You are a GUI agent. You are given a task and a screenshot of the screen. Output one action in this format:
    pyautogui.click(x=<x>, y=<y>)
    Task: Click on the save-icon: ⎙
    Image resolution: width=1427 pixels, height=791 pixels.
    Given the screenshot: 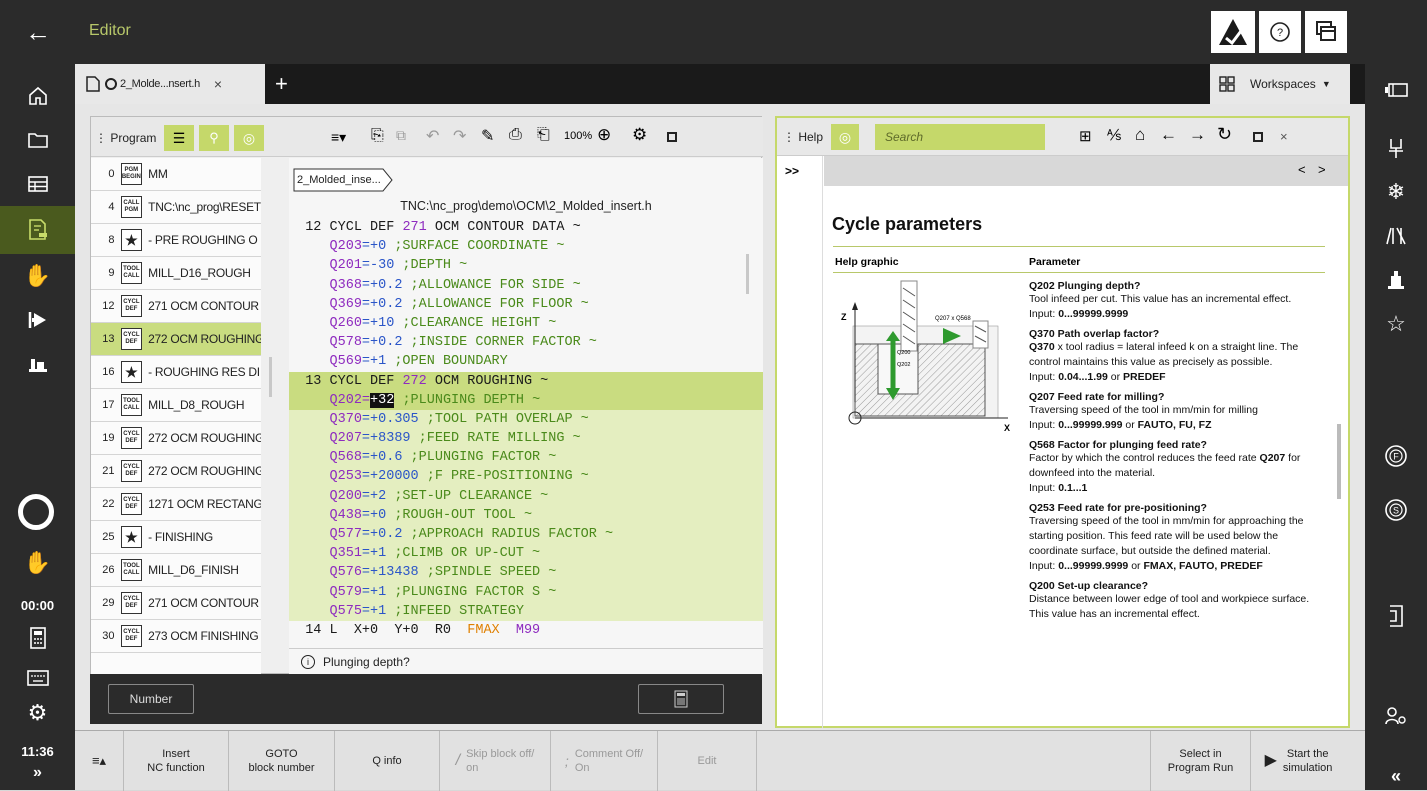 What is the action you would take?
    pyautogui.click(x=515, y=135)
    